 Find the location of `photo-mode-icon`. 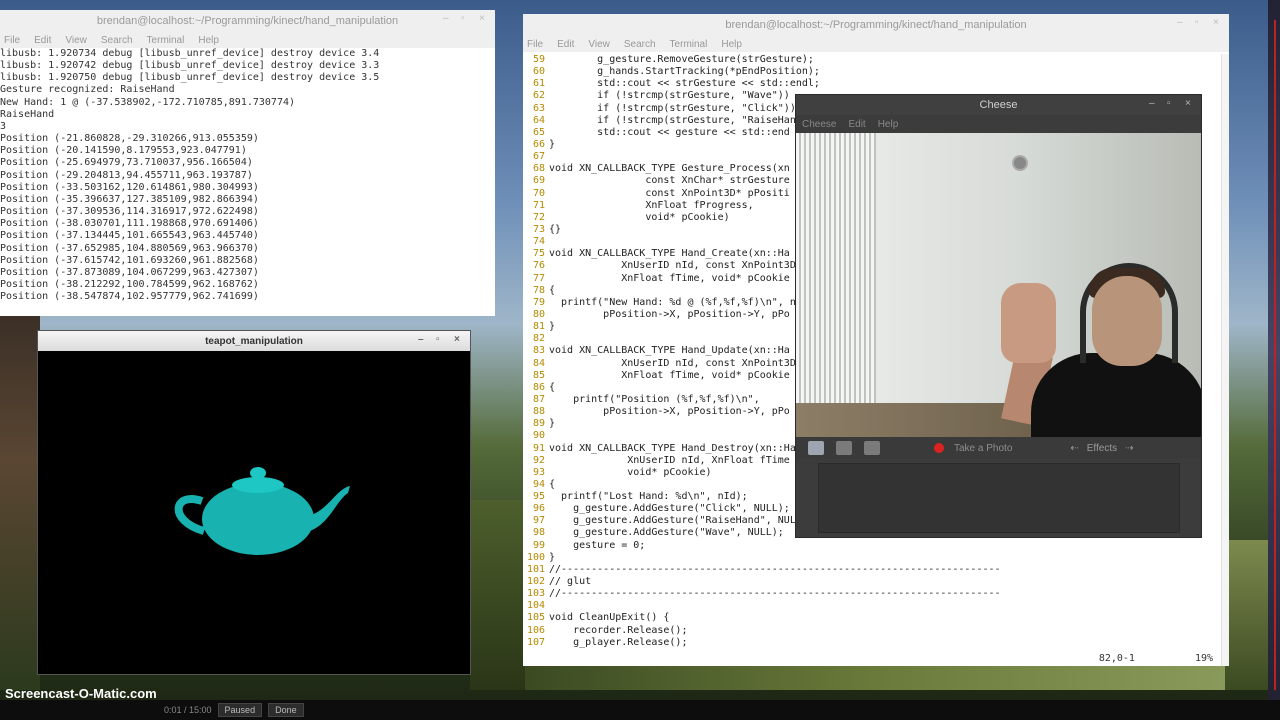

photo-mode-icon is located at coordinates (816, 448).